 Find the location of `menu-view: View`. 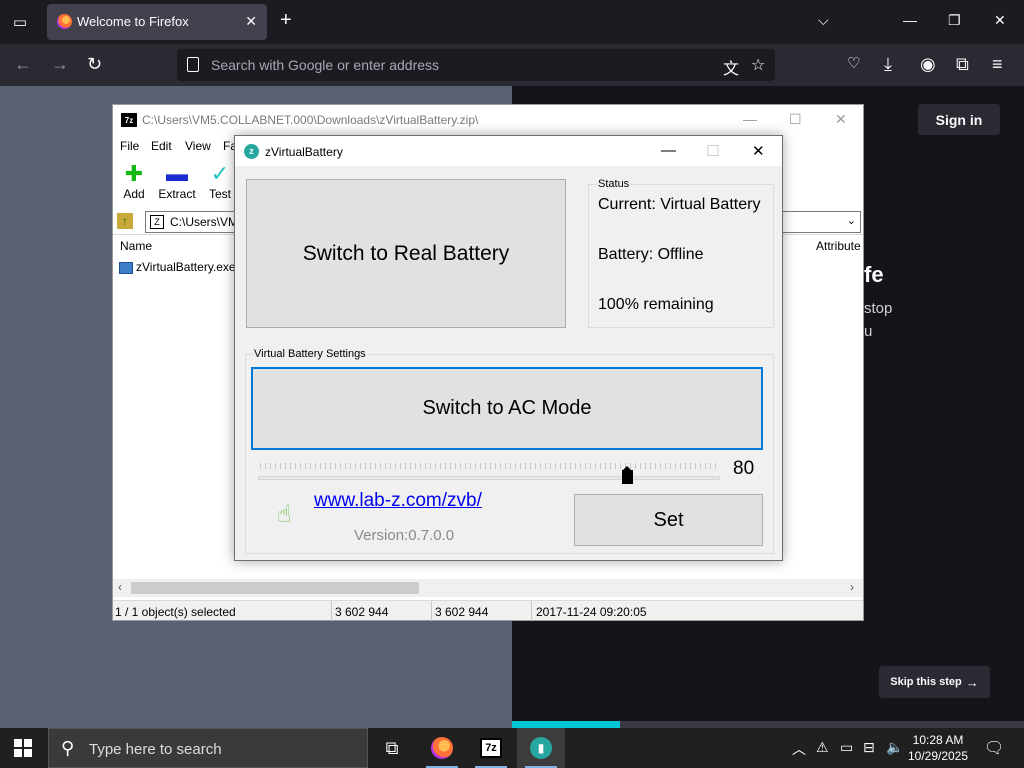

menu-view: View is located at coordinates (198, 146).